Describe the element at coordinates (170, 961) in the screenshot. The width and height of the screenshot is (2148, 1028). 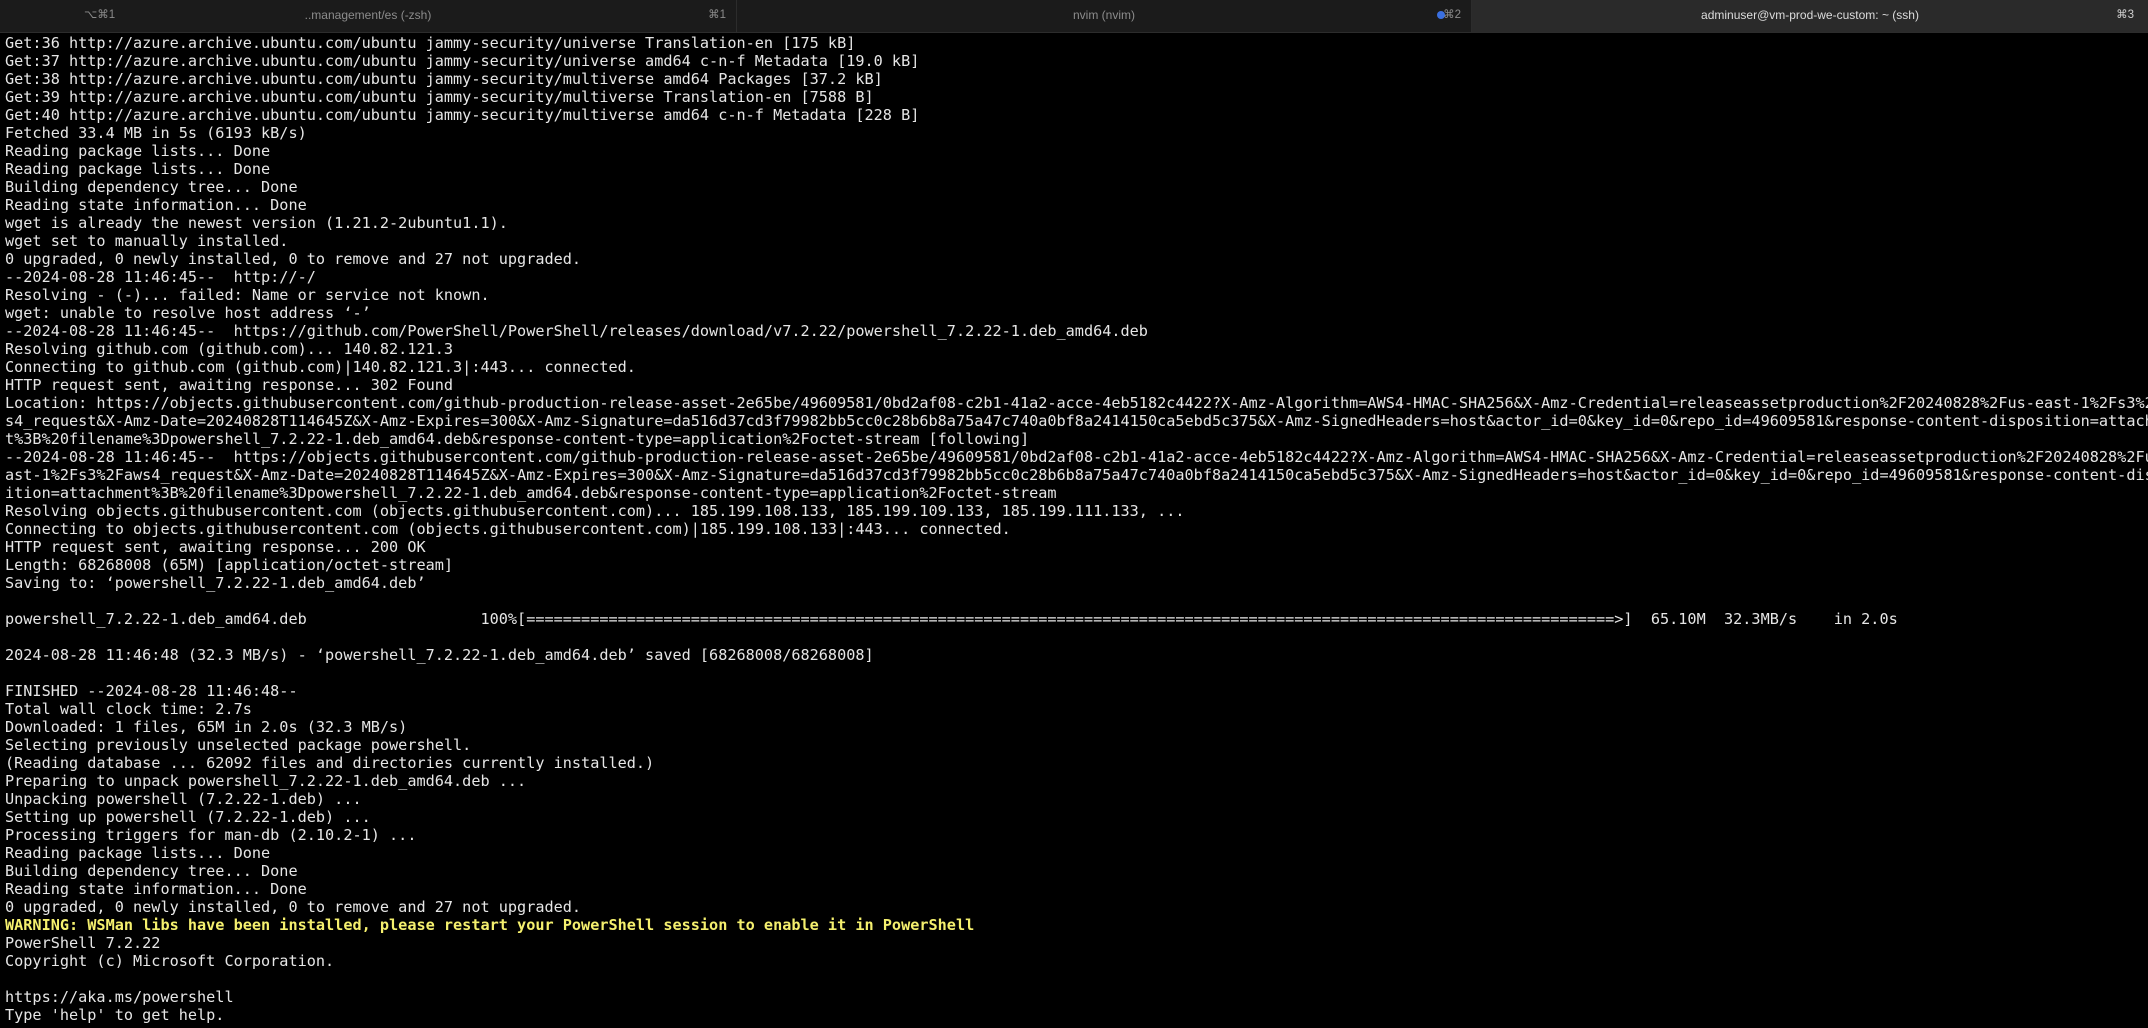
I see `terminal-line: Copyright (c) Microsoft Corporation.` at that location.